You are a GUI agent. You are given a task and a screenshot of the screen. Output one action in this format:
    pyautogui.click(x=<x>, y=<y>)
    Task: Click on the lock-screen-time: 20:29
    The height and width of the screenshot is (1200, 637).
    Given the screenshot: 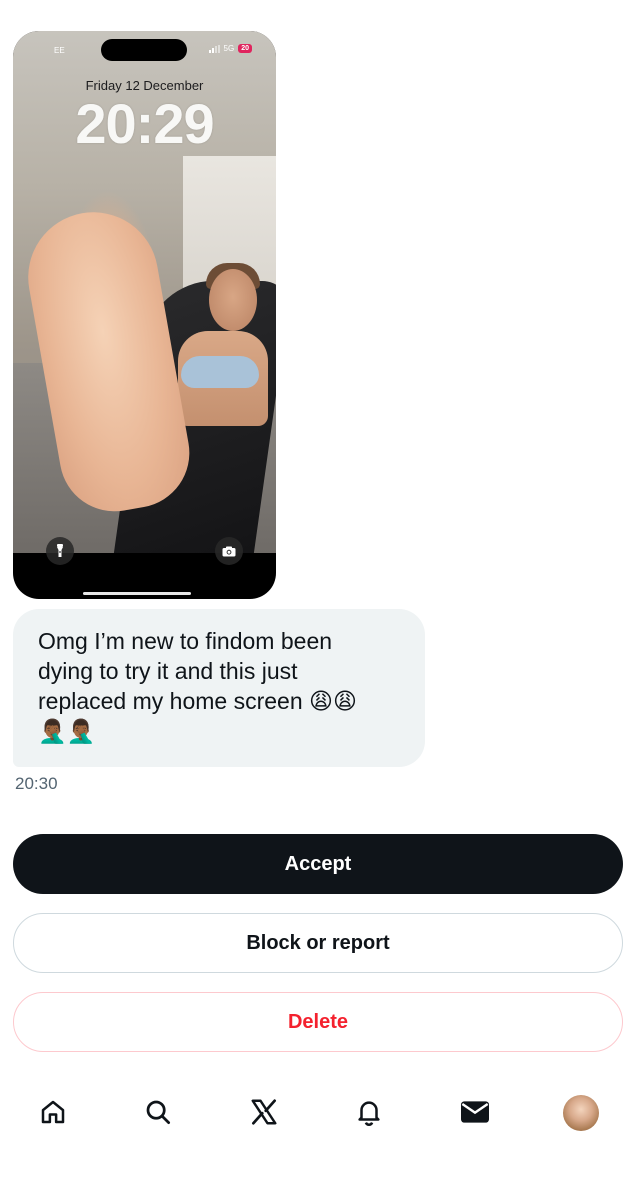 What is the action you would take?
    pyautogui.click(x=144, y=123)
    